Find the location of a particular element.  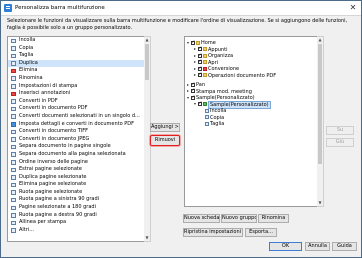

move-down-button: Giù is located at coordinates (340, 142).